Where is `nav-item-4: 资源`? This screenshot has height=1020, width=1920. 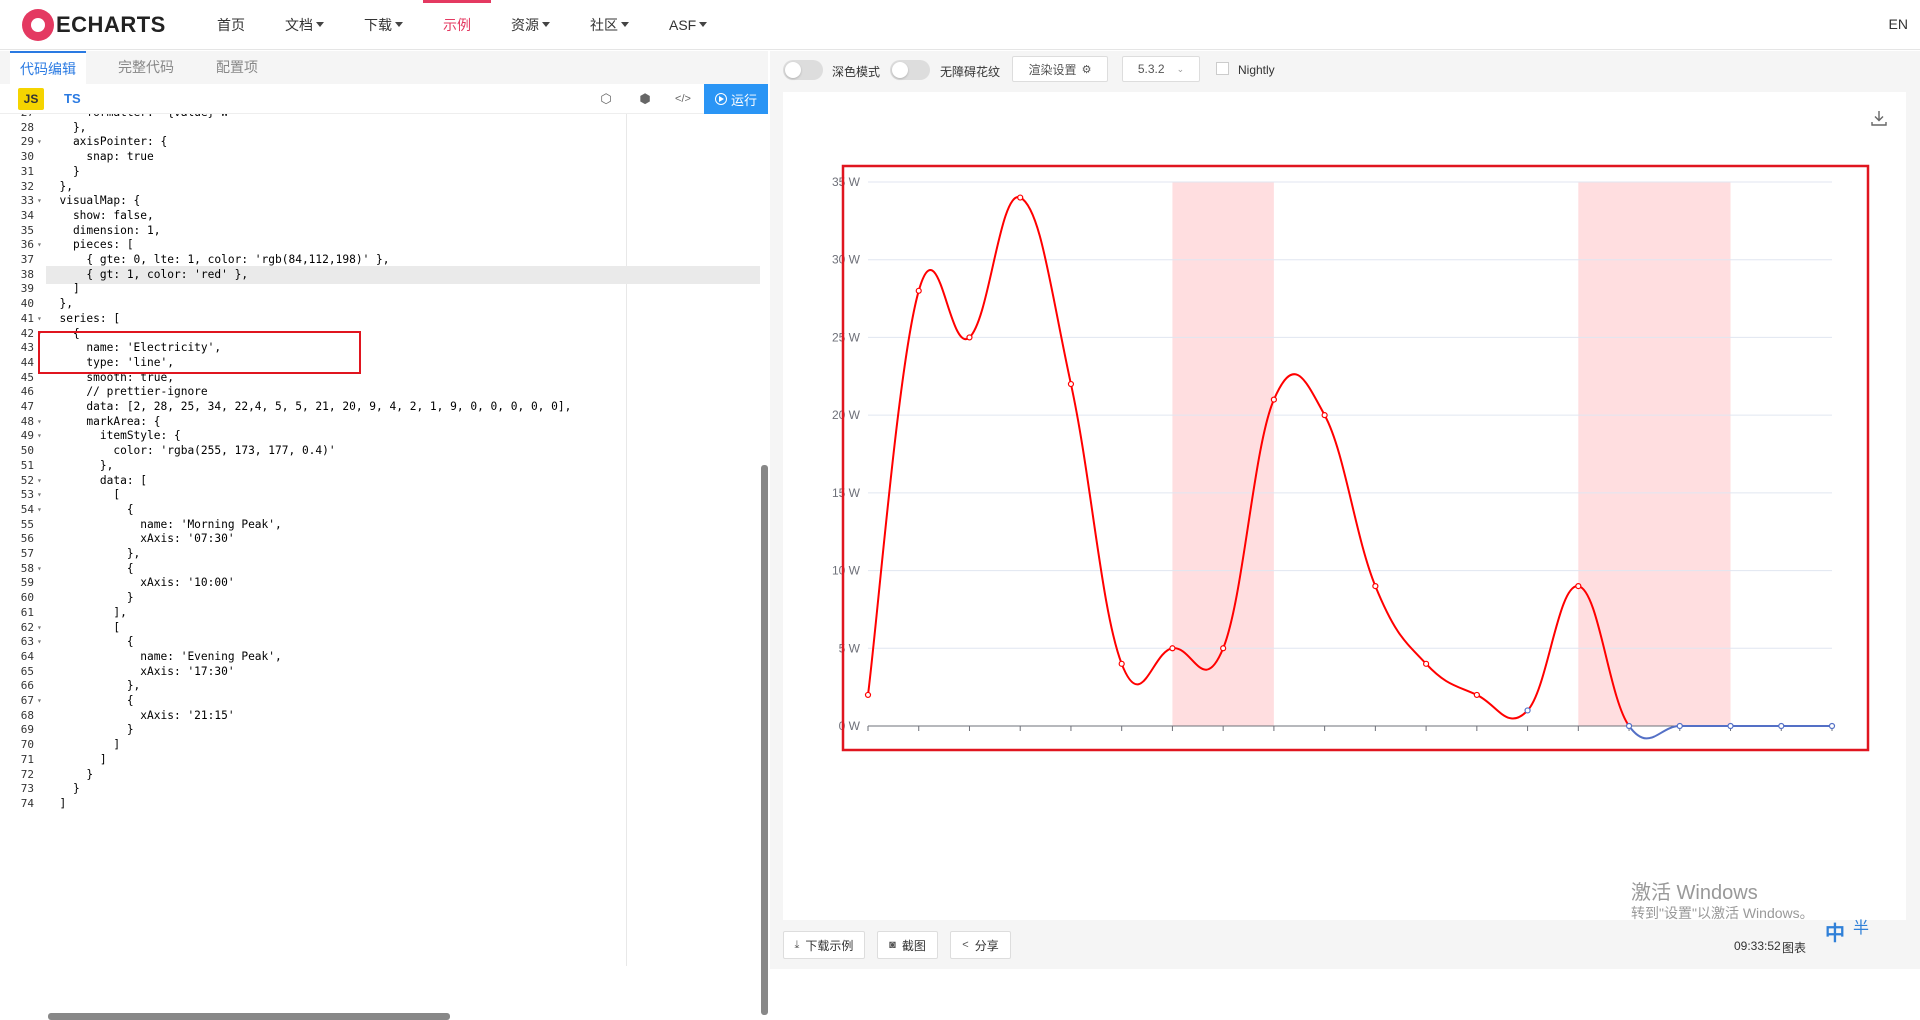
nav-item-4: 资源 is located at coordinates (530, 25).